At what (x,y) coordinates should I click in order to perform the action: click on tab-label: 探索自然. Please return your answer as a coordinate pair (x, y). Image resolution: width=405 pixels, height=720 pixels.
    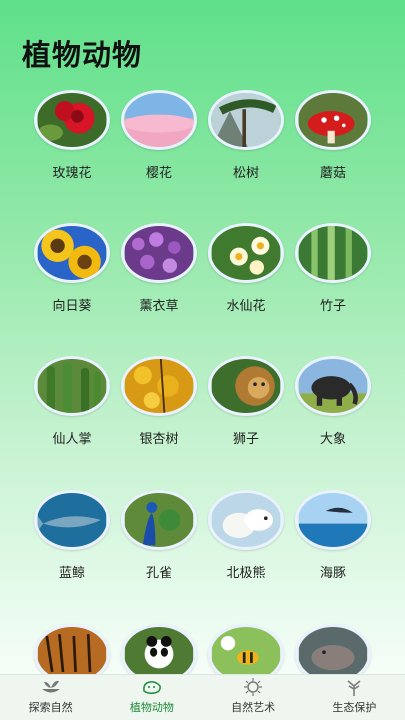
    Looking at the image, I should click on (50, 707).